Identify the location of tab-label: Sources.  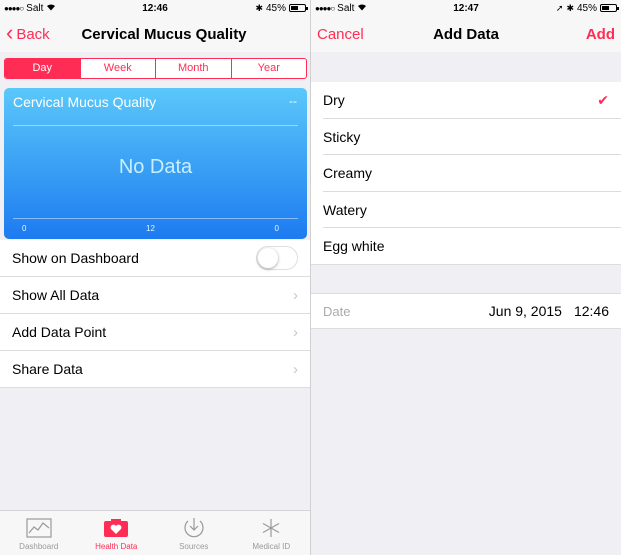
(194, 546).